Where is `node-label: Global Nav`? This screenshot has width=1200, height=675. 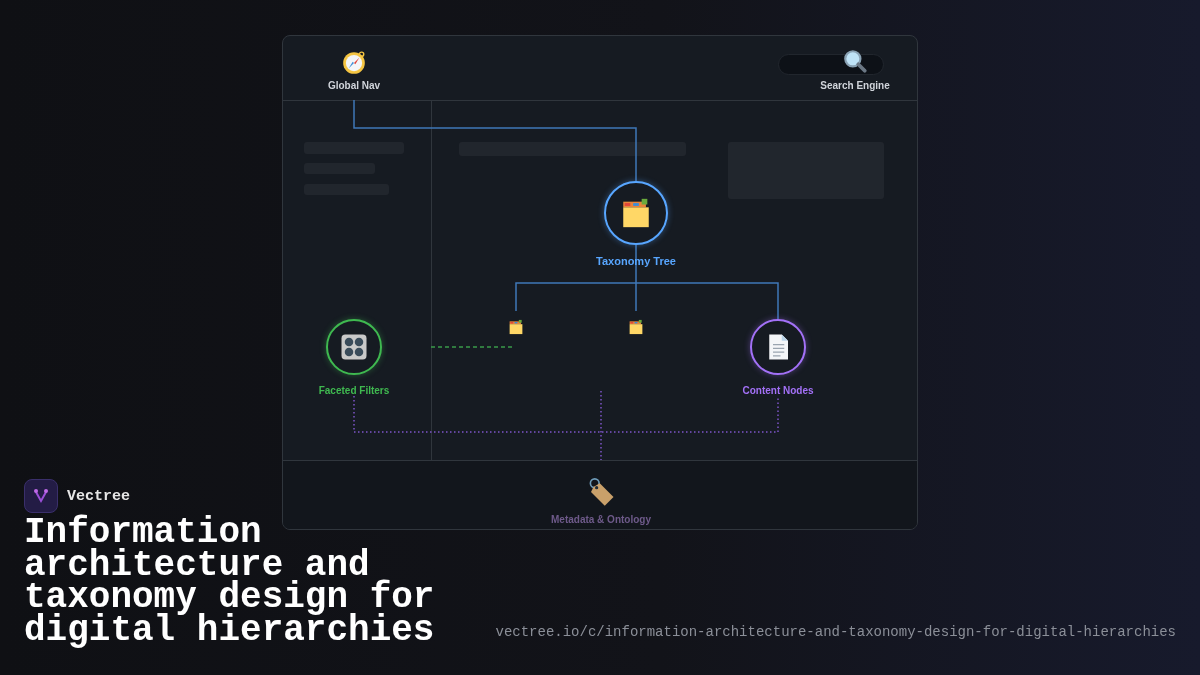 node-label: Global Nav is located at coordinates (354, 85).